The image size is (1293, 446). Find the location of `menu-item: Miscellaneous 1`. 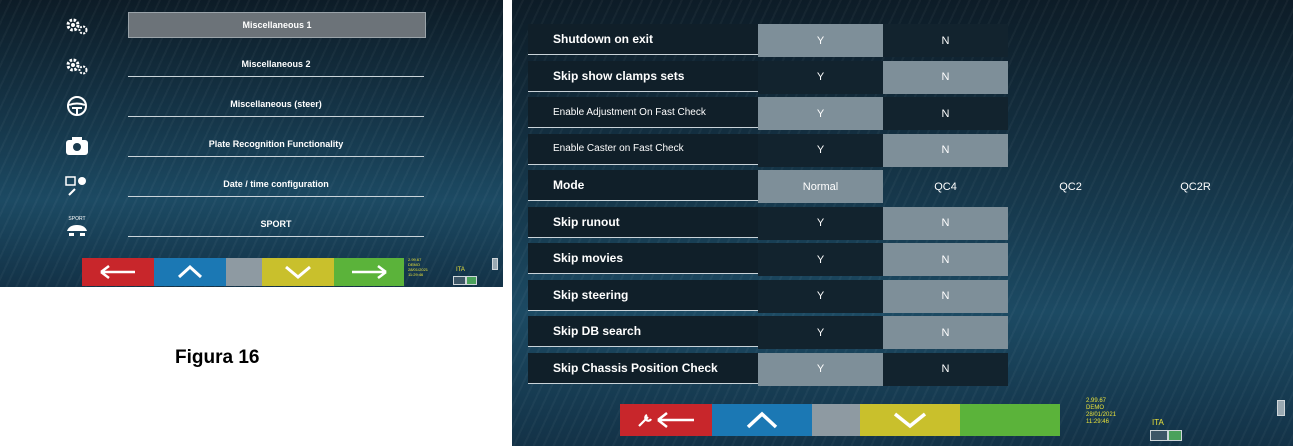

menu-item: Miscellaneous 1 is located at coordinates (251, 26).